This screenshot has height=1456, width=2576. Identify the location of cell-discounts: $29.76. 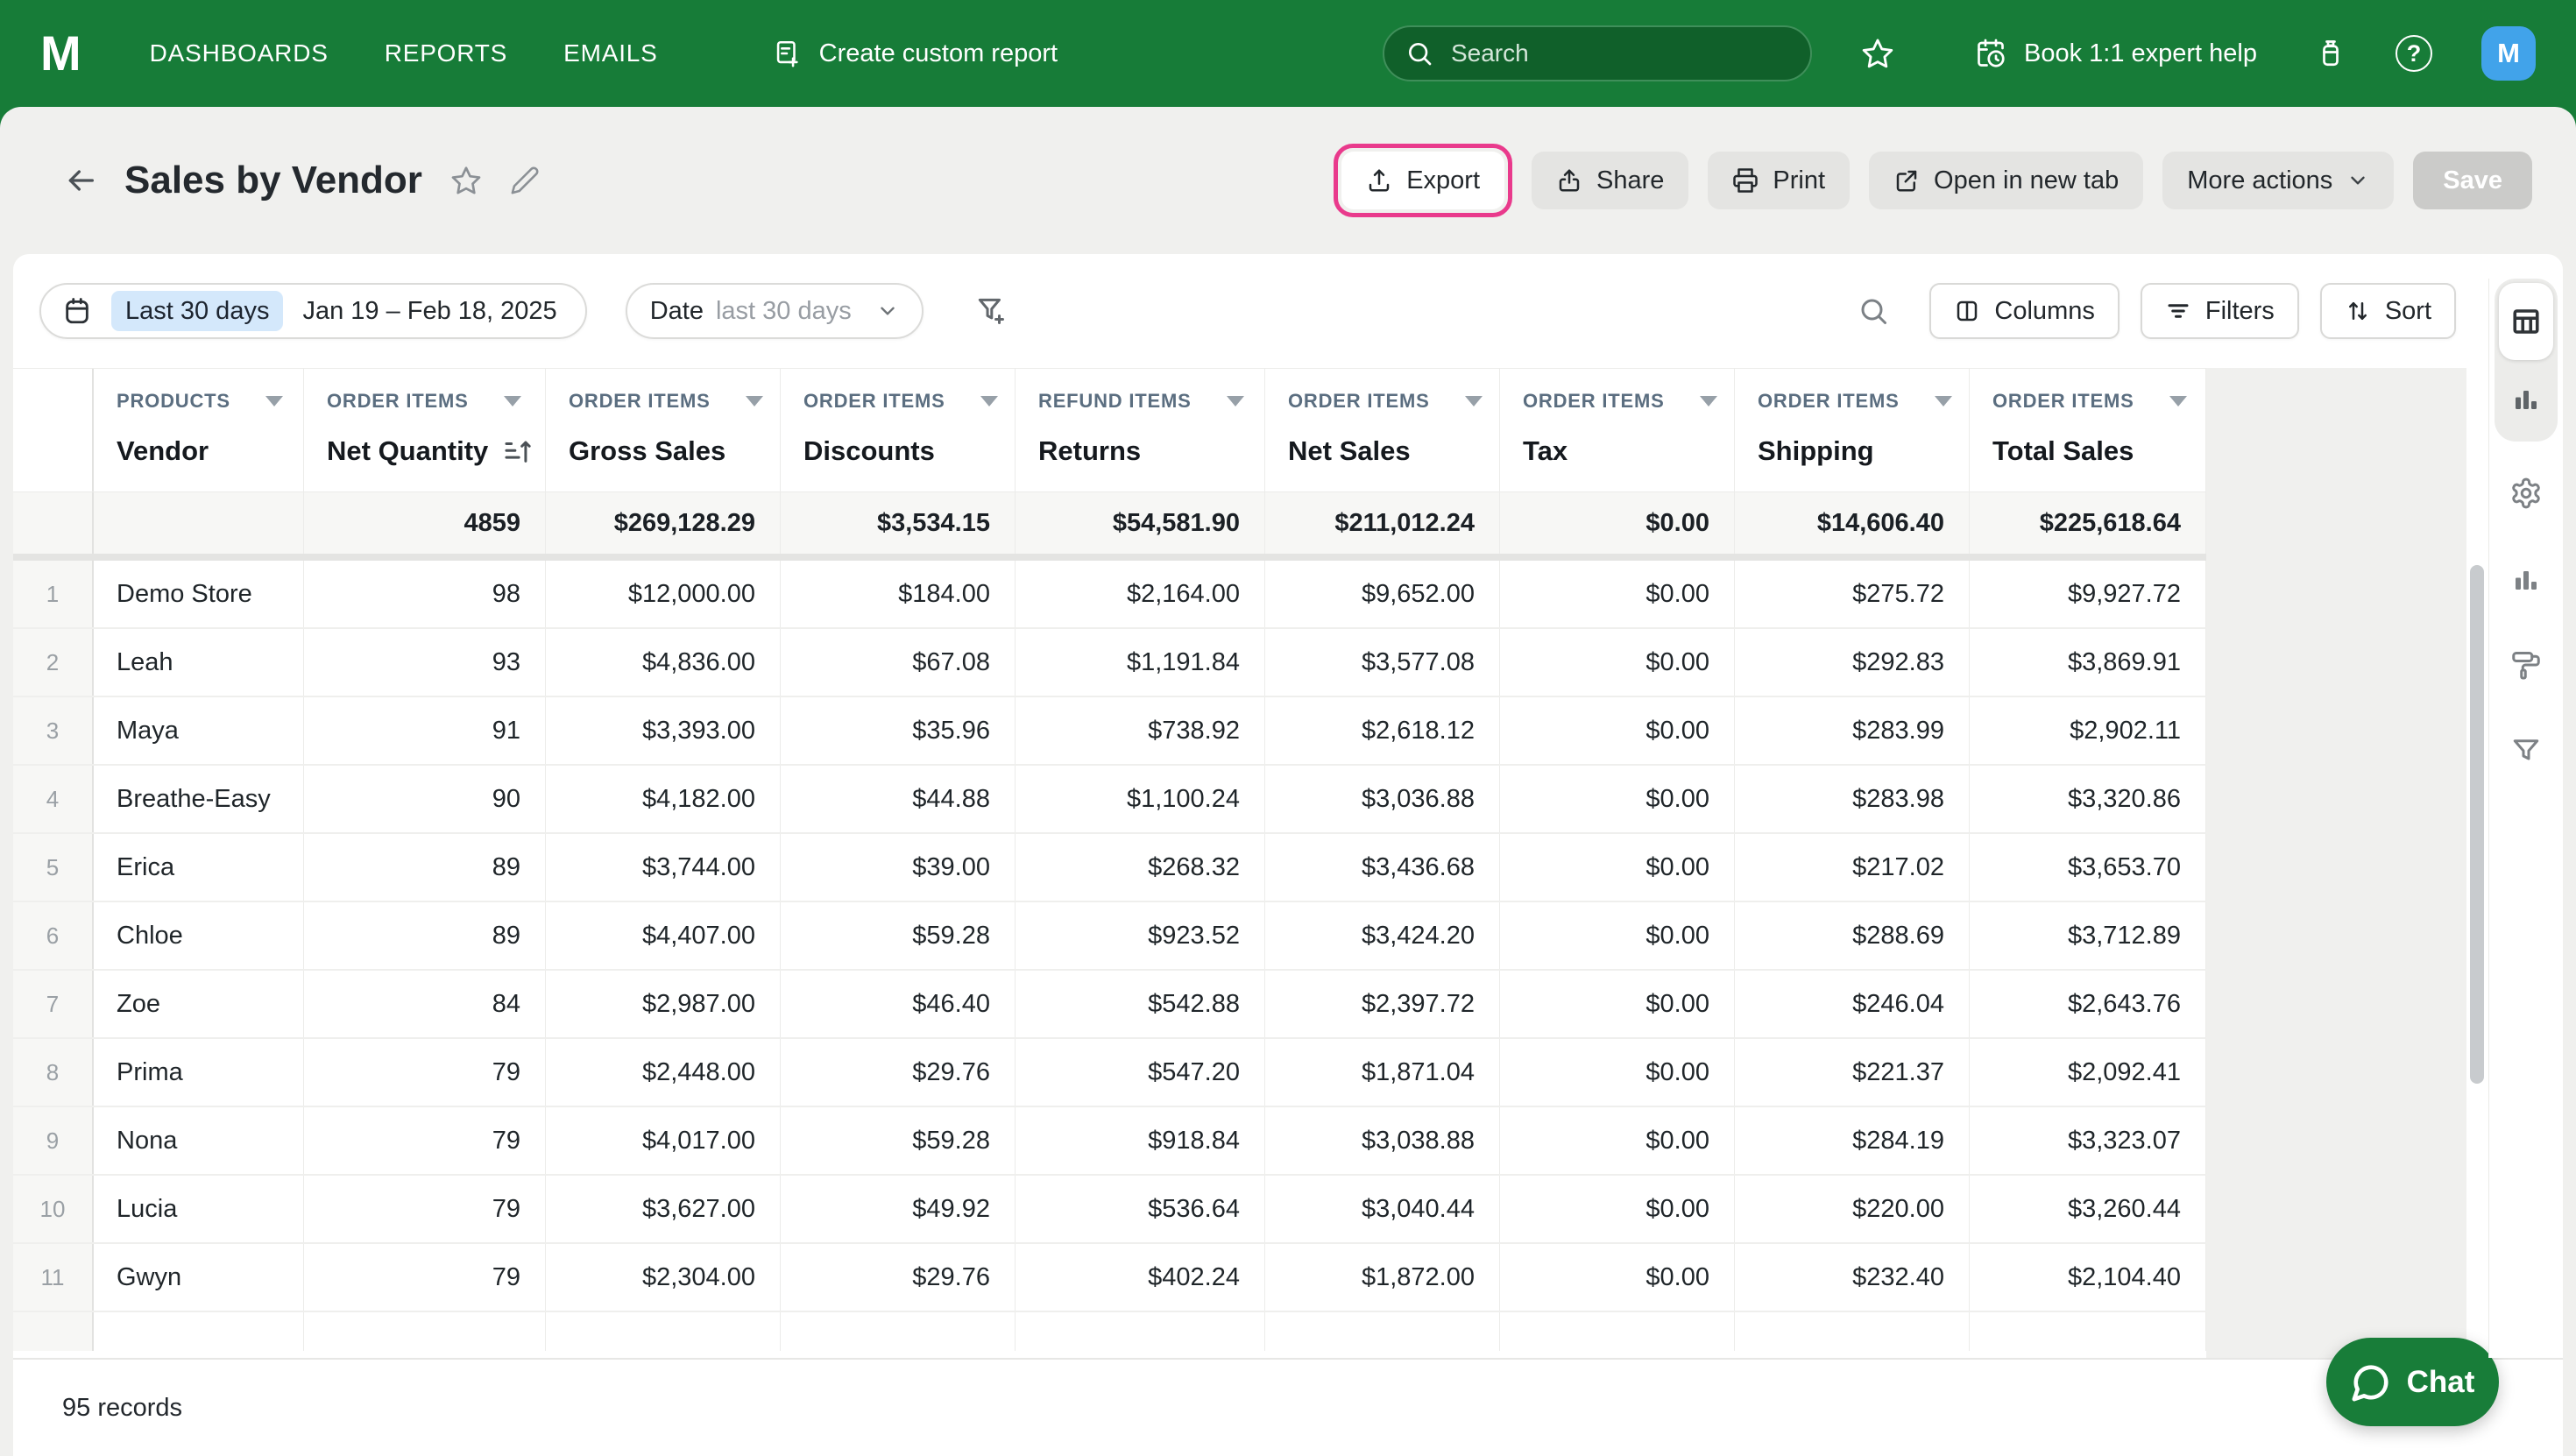
(898, 1277).